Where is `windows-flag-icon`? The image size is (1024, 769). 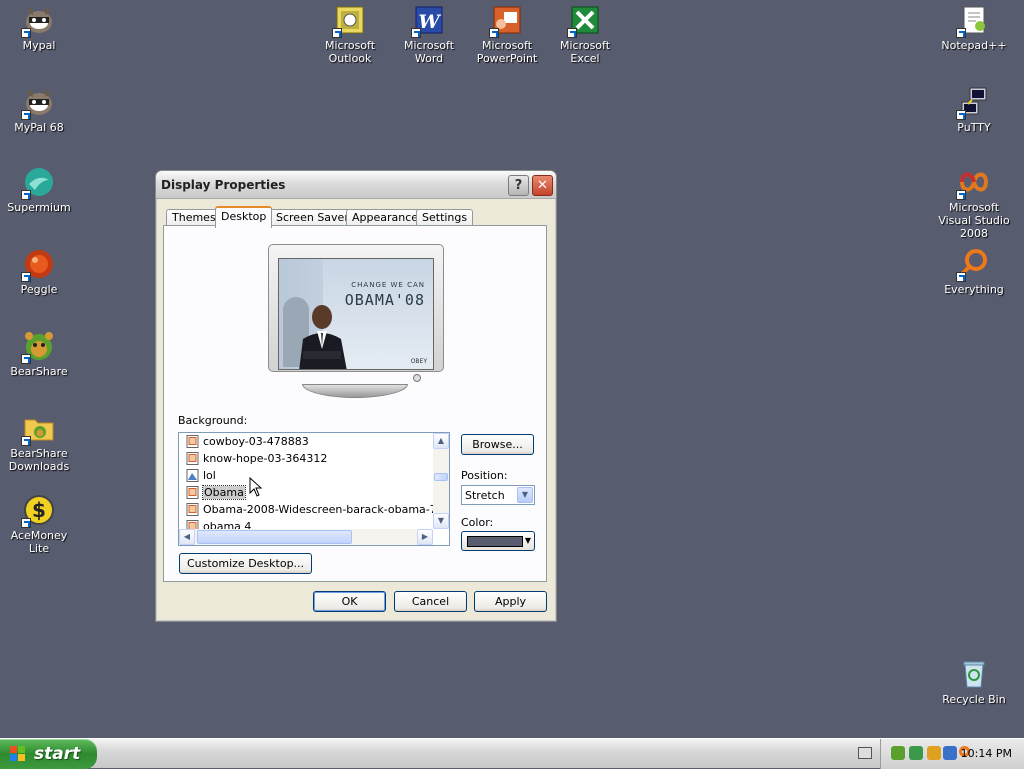
windows-flag-icon is located at coordinates (17, 753).